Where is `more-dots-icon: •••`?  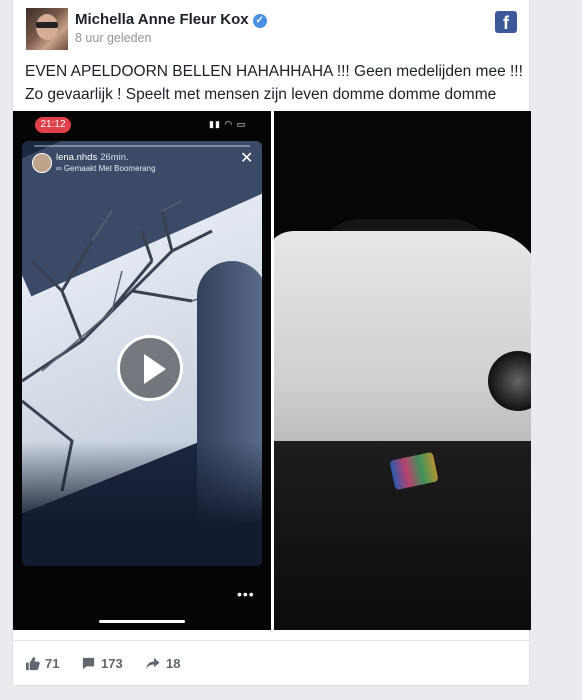
more-dots-icon: ••• is located at coordinates (246, 594).